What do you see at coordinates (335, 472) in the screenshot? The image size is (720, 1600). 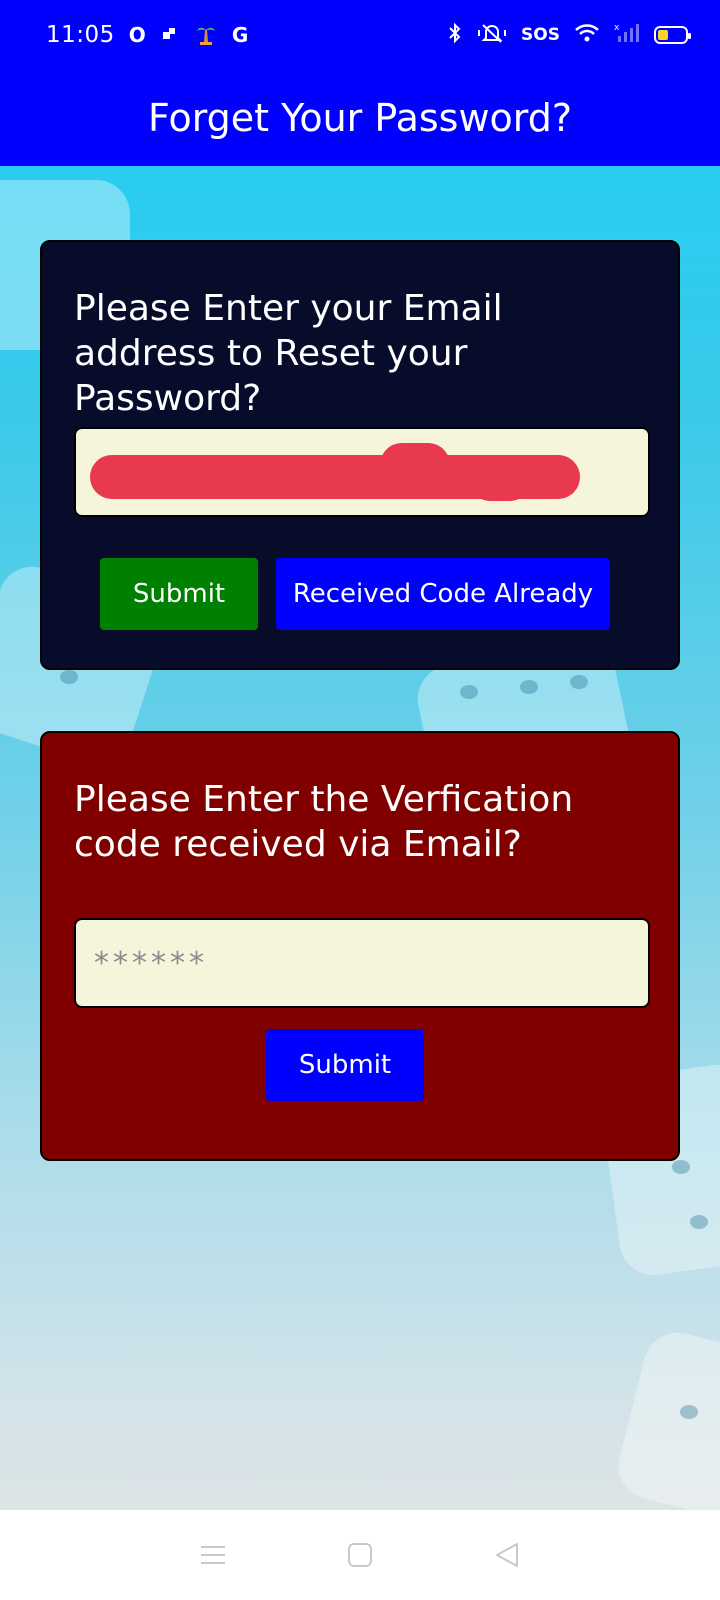 I see `redaction-mark` at bounding box center [335, 472].